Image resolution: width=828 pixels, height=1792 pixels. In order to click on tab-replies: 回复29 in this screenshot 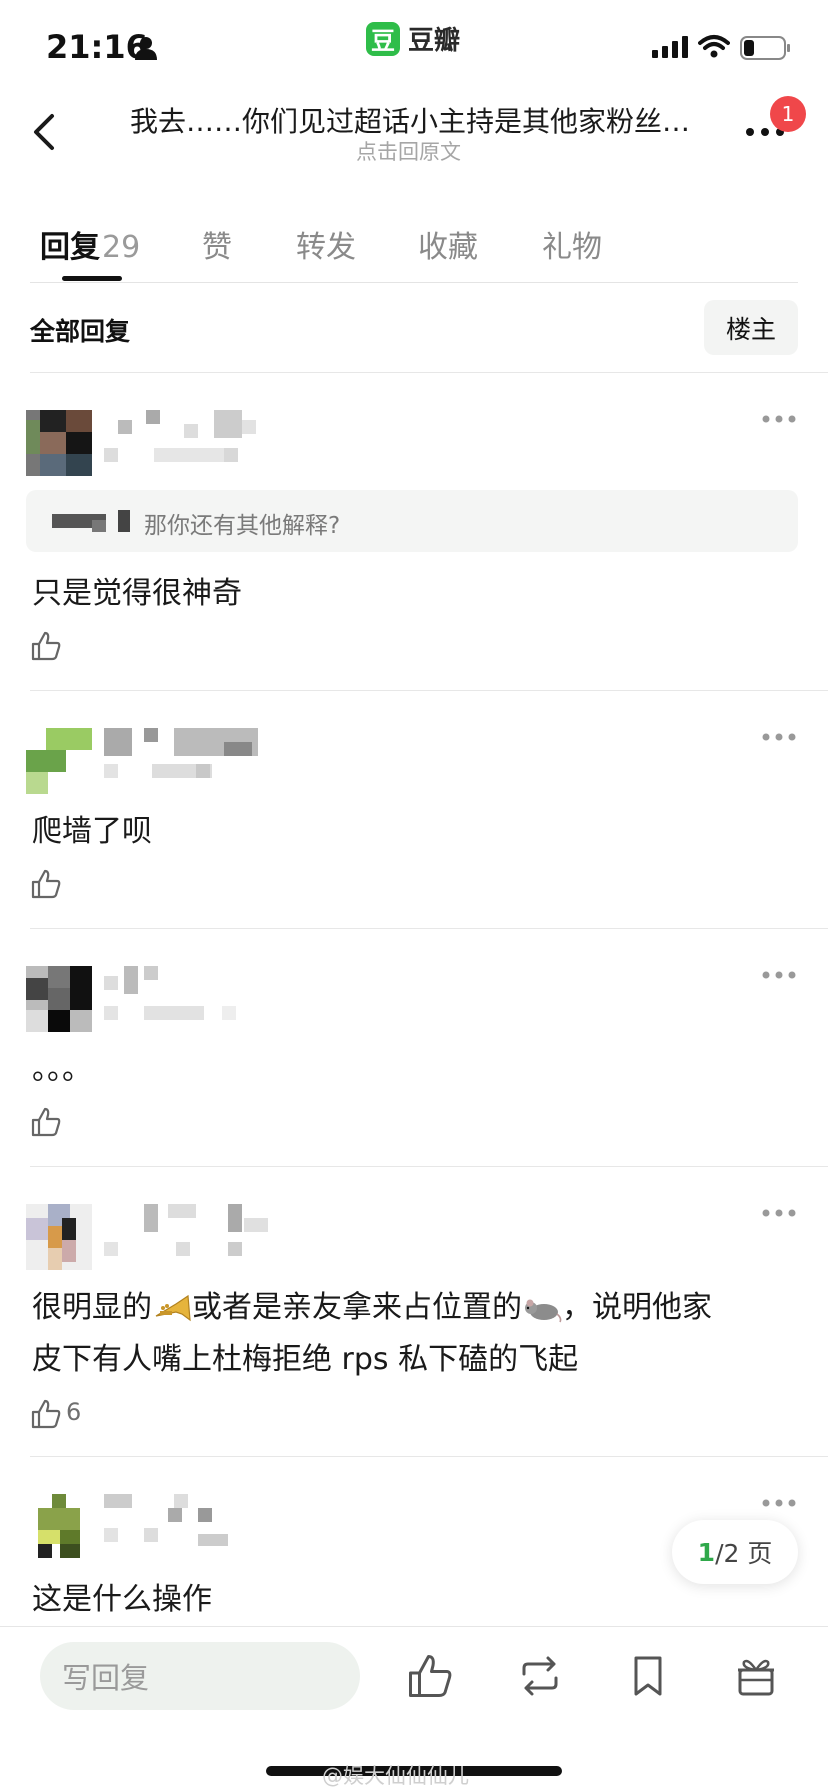, I will do `click(90, 244)`.